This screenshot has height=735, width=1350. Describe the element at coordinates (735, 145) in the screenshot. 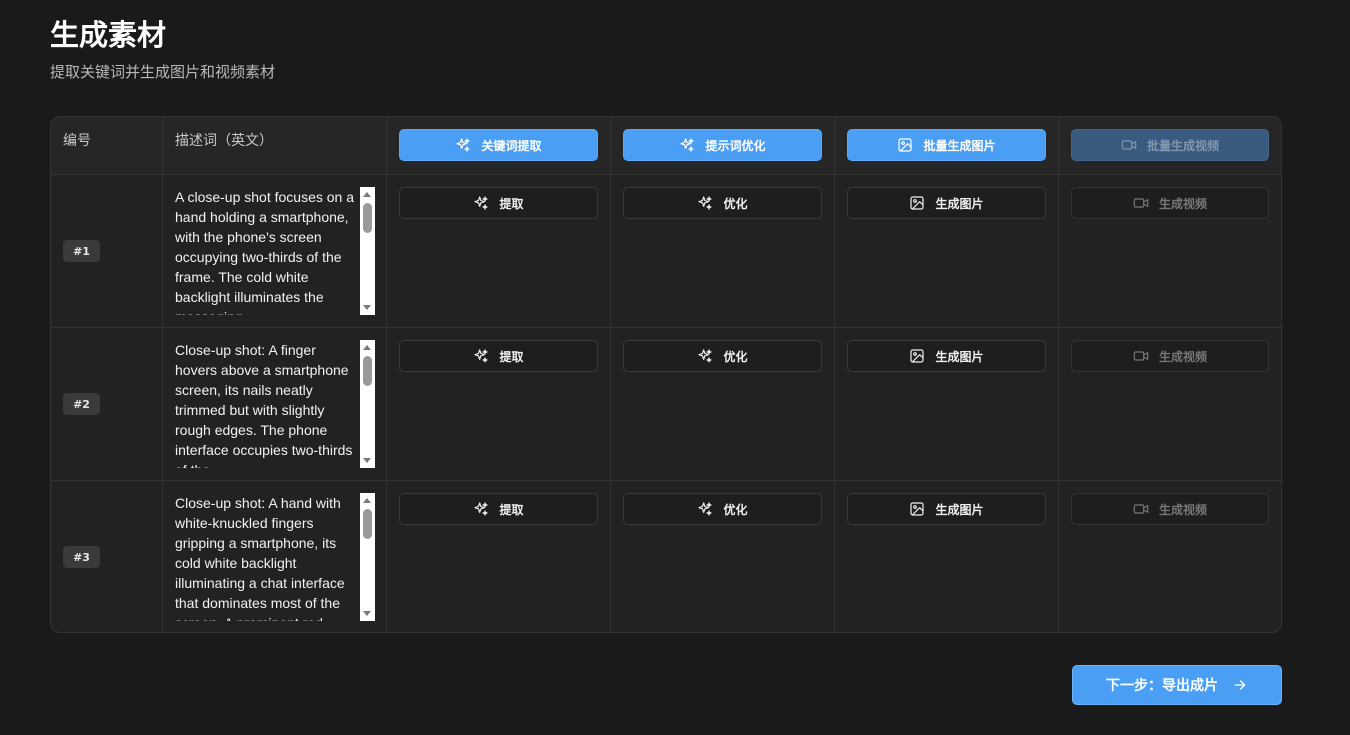

I see `batch-optimize-prompts-label: 提示词优化` at that location.